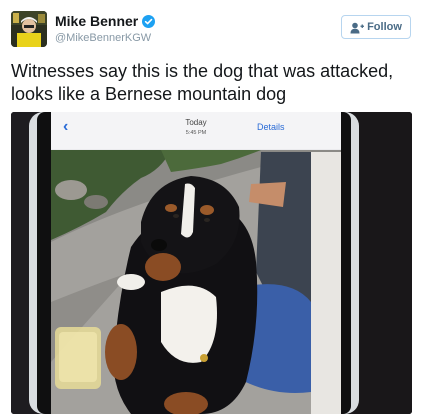  What do you see at coordinates (212, 26) in the screenshot?
I see `tweet-header: Mike Benner @MikeBennerKGW Follow` at bounding box center [212, 26].